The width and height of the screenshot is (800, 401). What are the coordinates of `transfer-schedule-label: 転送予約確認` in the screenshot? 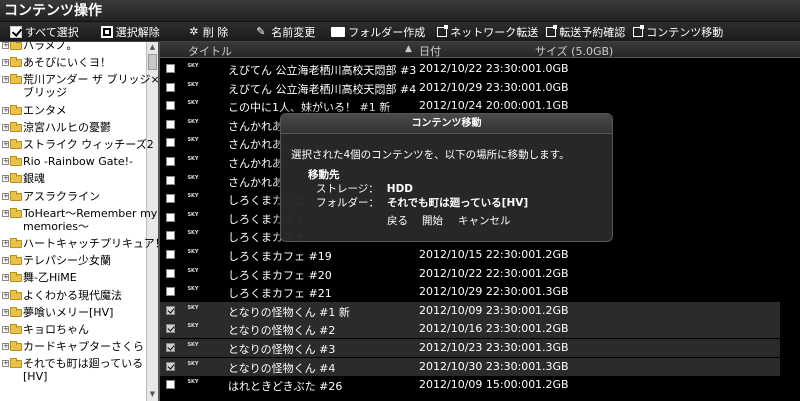 It's located at (592, 32).